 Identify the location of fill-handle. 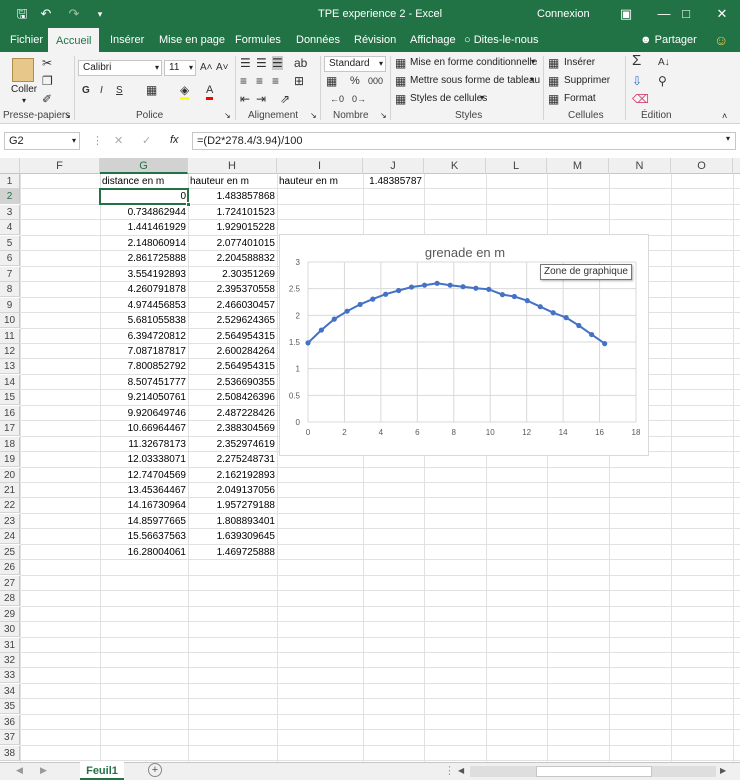
(188, 204).